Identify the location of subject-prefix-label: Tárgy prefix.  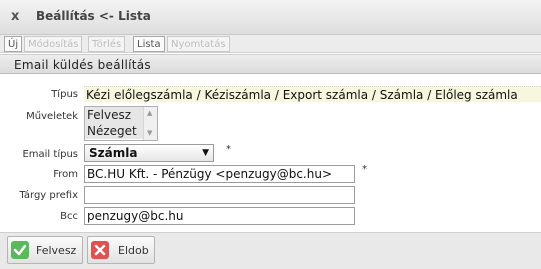
(48, 195).